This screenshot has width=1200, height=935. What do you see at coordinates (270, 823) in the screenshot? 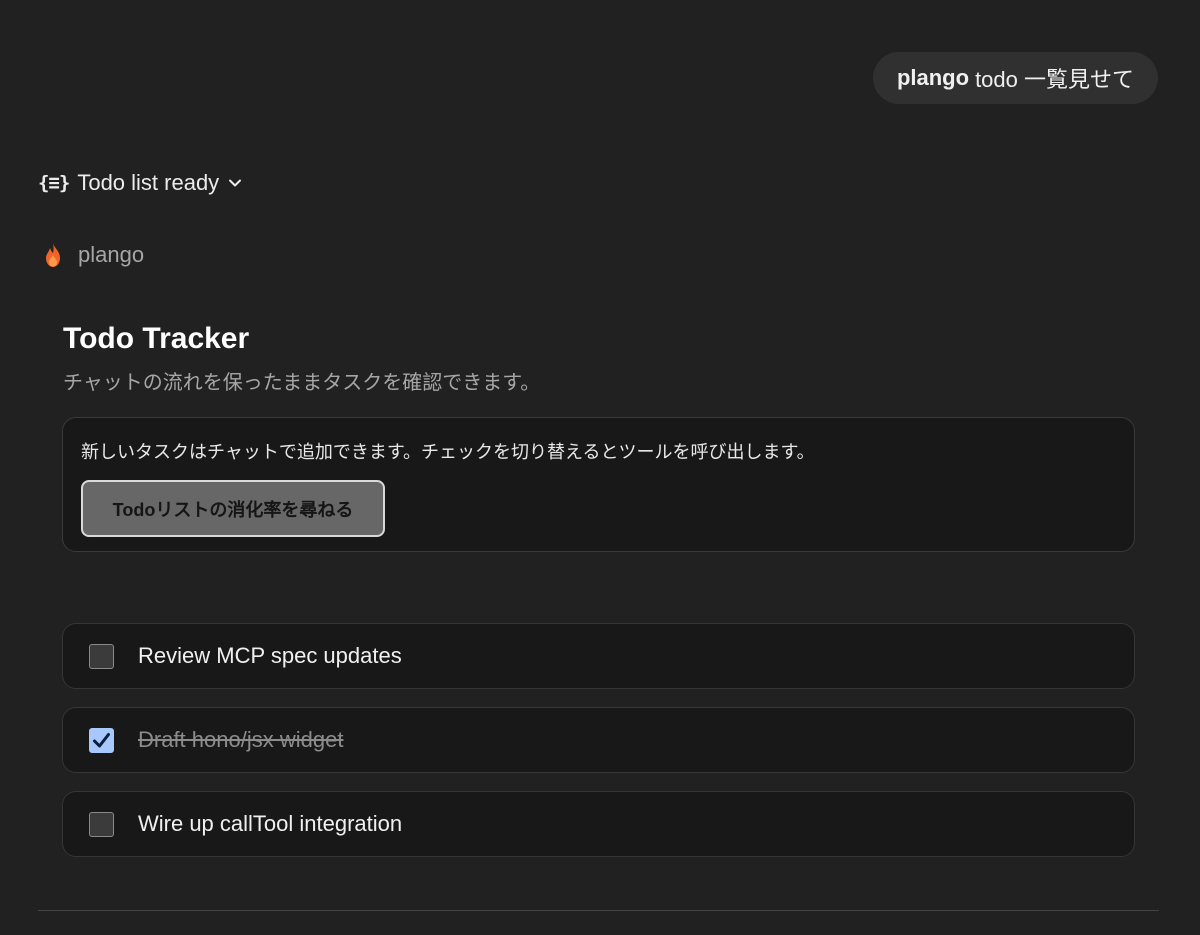
I see `todo-label: Wire up callTool integration` at bounding box center [270, 823].